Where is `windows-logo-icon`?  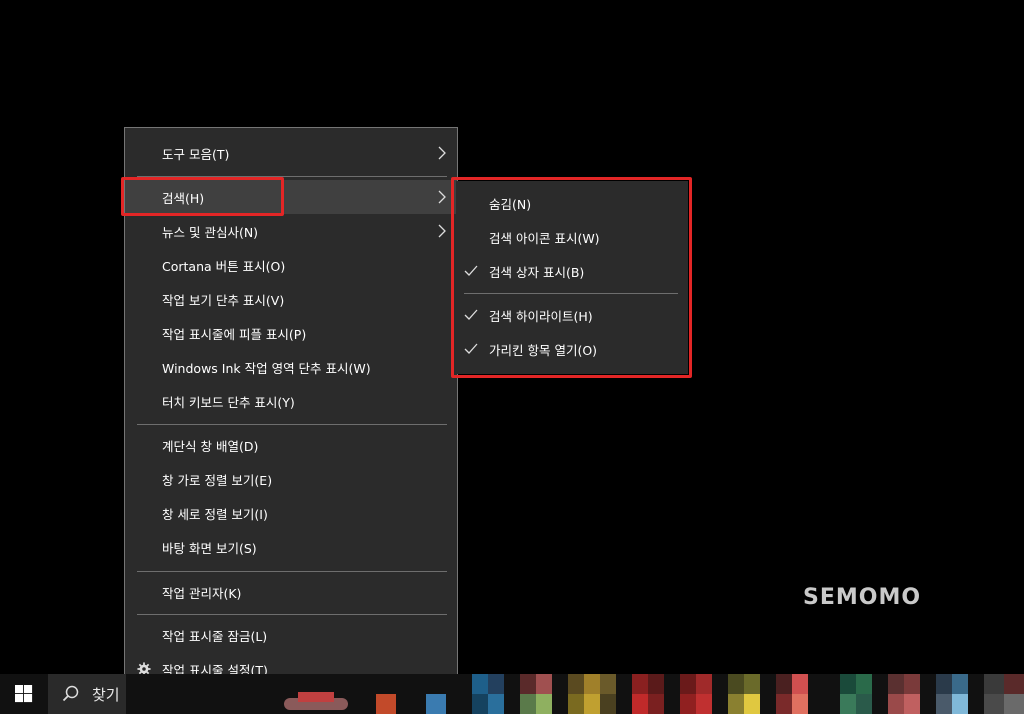 windows-logo-icon is located at coordinates (24, 694).